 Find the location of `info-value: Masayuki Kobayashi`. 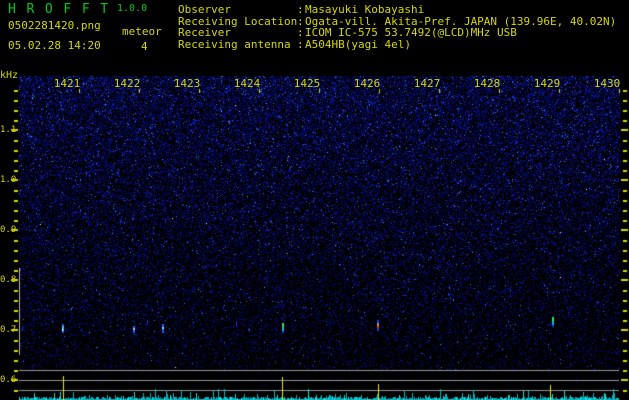

info-value: Masayuki Kobayashi is located at coordinates (365, 10).